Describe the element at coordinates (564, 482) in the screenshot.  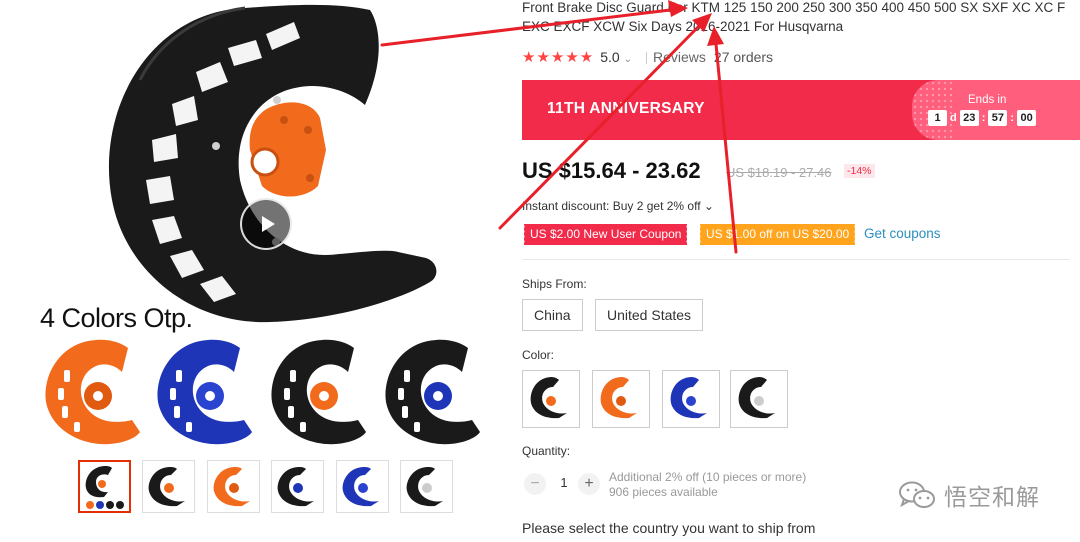
I see `quantity-input: 1` at that location.